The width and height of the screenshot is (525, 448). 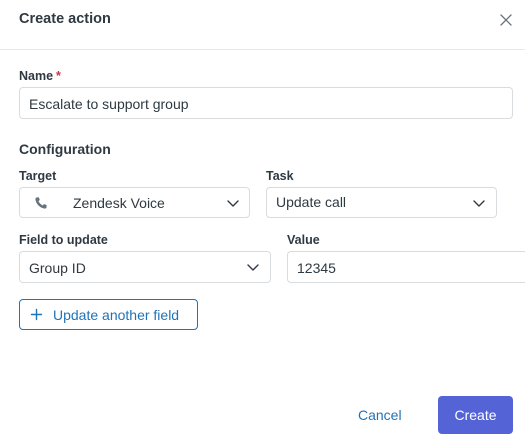 I want to click on field-to-update-label: Field to update, so click(x=63, y=240).